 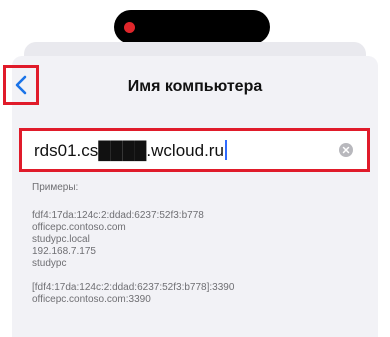 I want to click on example-line: fdf4:17da:124c:2:ddad:6237:52f3:b778, so click(x=118, y=215).